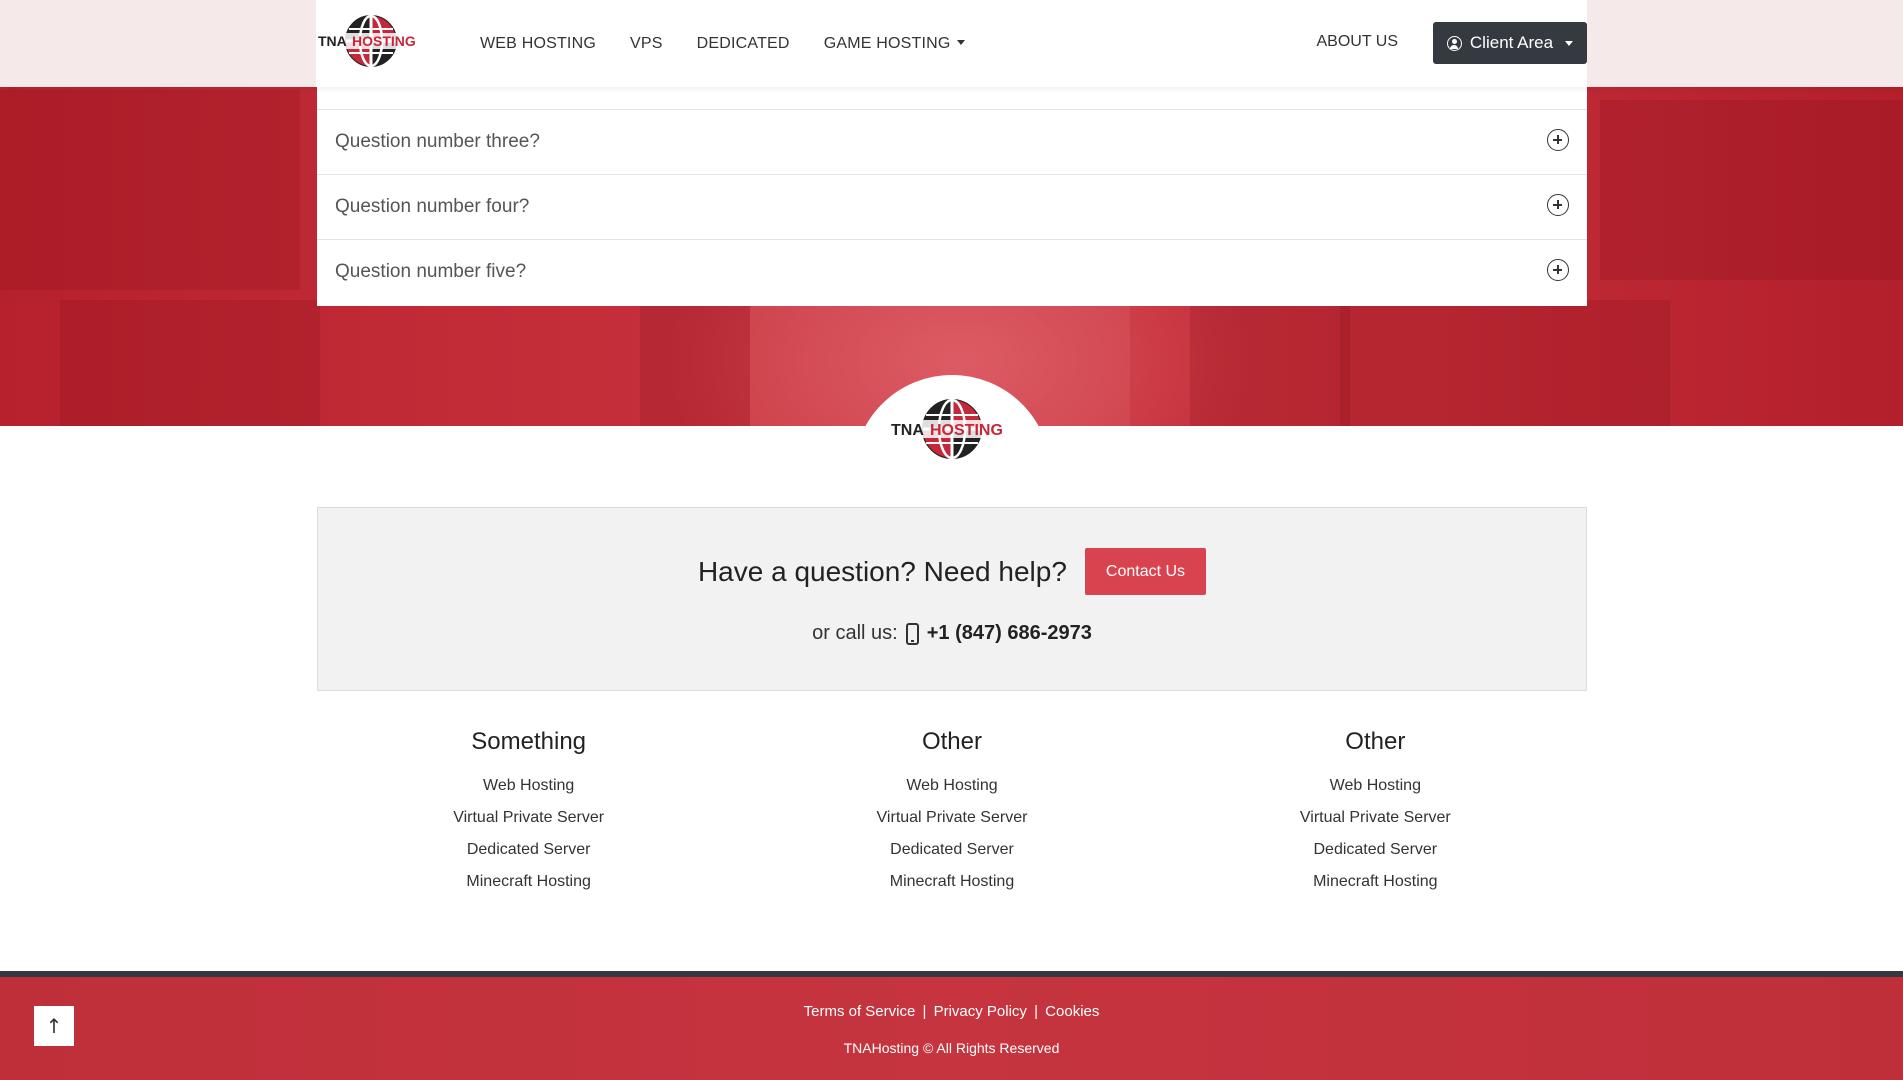 The image size is (1903, 1080). Describe the element at coordinates (432, 206) in the screenshot. I see `faq-question: Question number four?` at that location.